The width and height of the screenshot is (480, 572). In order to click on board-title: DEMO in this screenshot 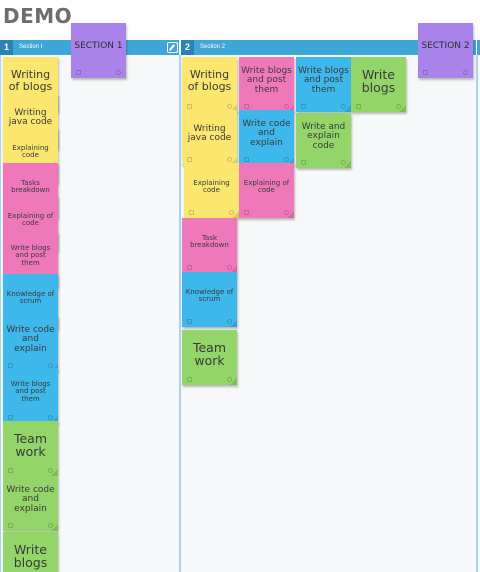, I will do `click(38, 16)`.